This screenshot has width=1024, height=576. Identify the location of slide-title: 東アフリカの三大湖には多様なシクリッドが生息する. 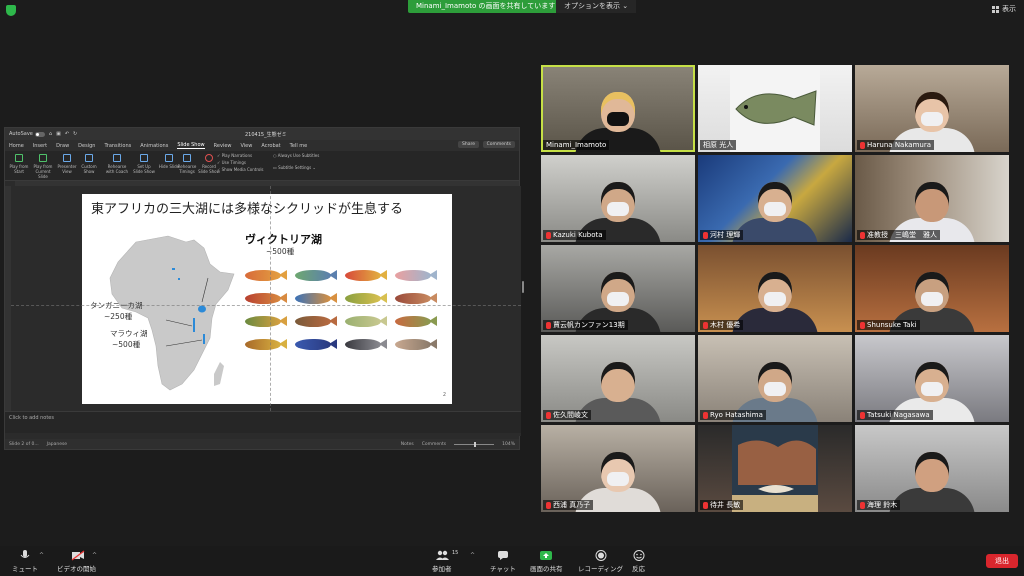
(247, 209).